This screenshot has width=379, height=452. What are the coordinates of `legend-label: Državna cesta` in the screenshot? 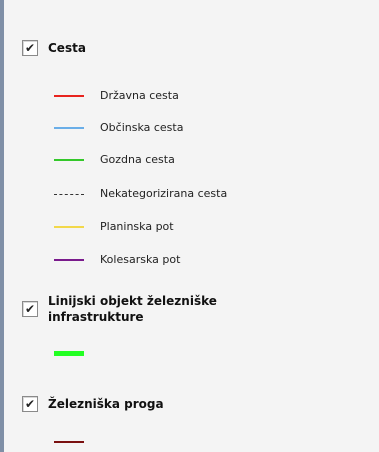 It's located at (139, 95).